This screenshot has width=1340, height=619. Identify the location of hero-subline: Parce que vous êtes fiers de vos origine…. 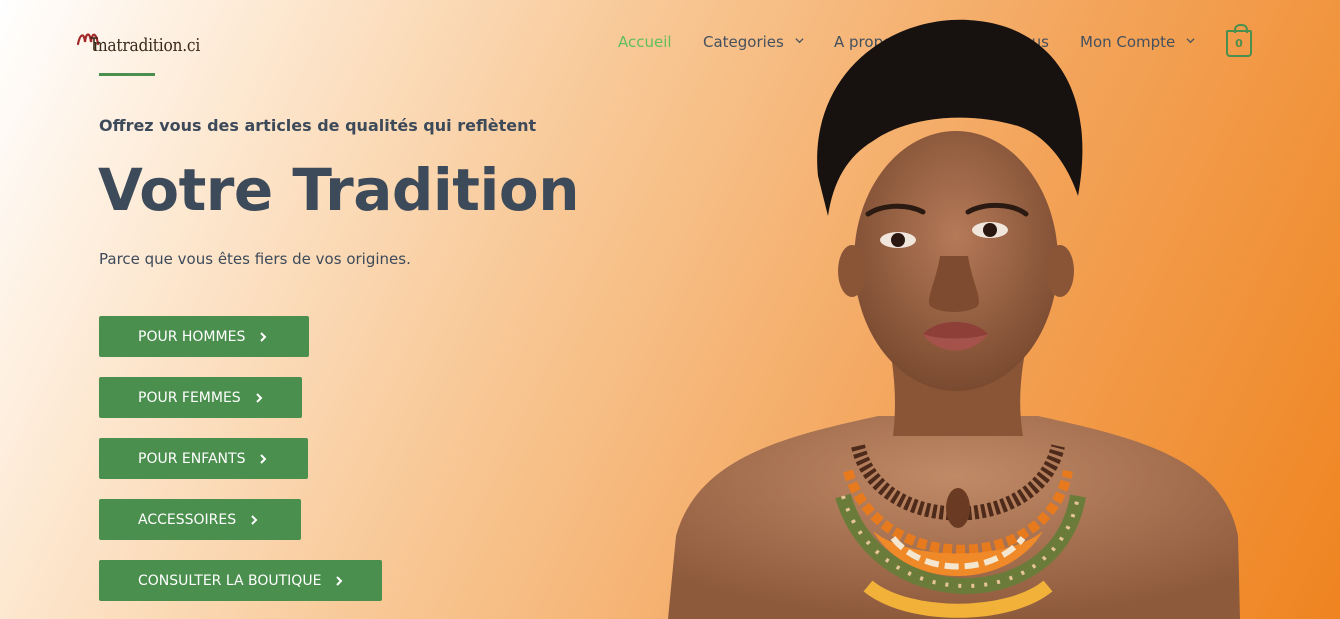
(255, 259).